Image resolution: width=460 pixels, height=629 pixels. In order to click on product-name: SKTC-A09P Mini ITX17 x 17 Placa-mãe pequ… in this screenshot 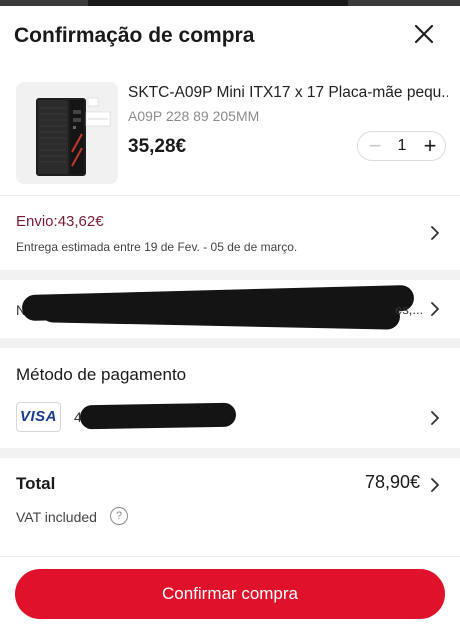, I will do `click(288, 93)`.